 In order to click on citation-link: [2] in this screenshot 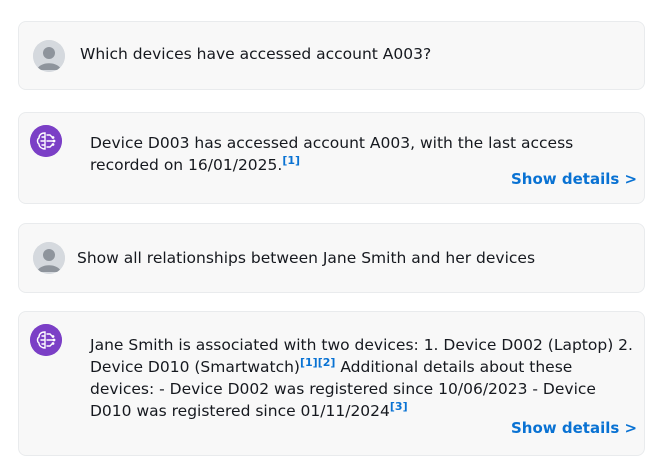, I will do `click(327, 362)`.